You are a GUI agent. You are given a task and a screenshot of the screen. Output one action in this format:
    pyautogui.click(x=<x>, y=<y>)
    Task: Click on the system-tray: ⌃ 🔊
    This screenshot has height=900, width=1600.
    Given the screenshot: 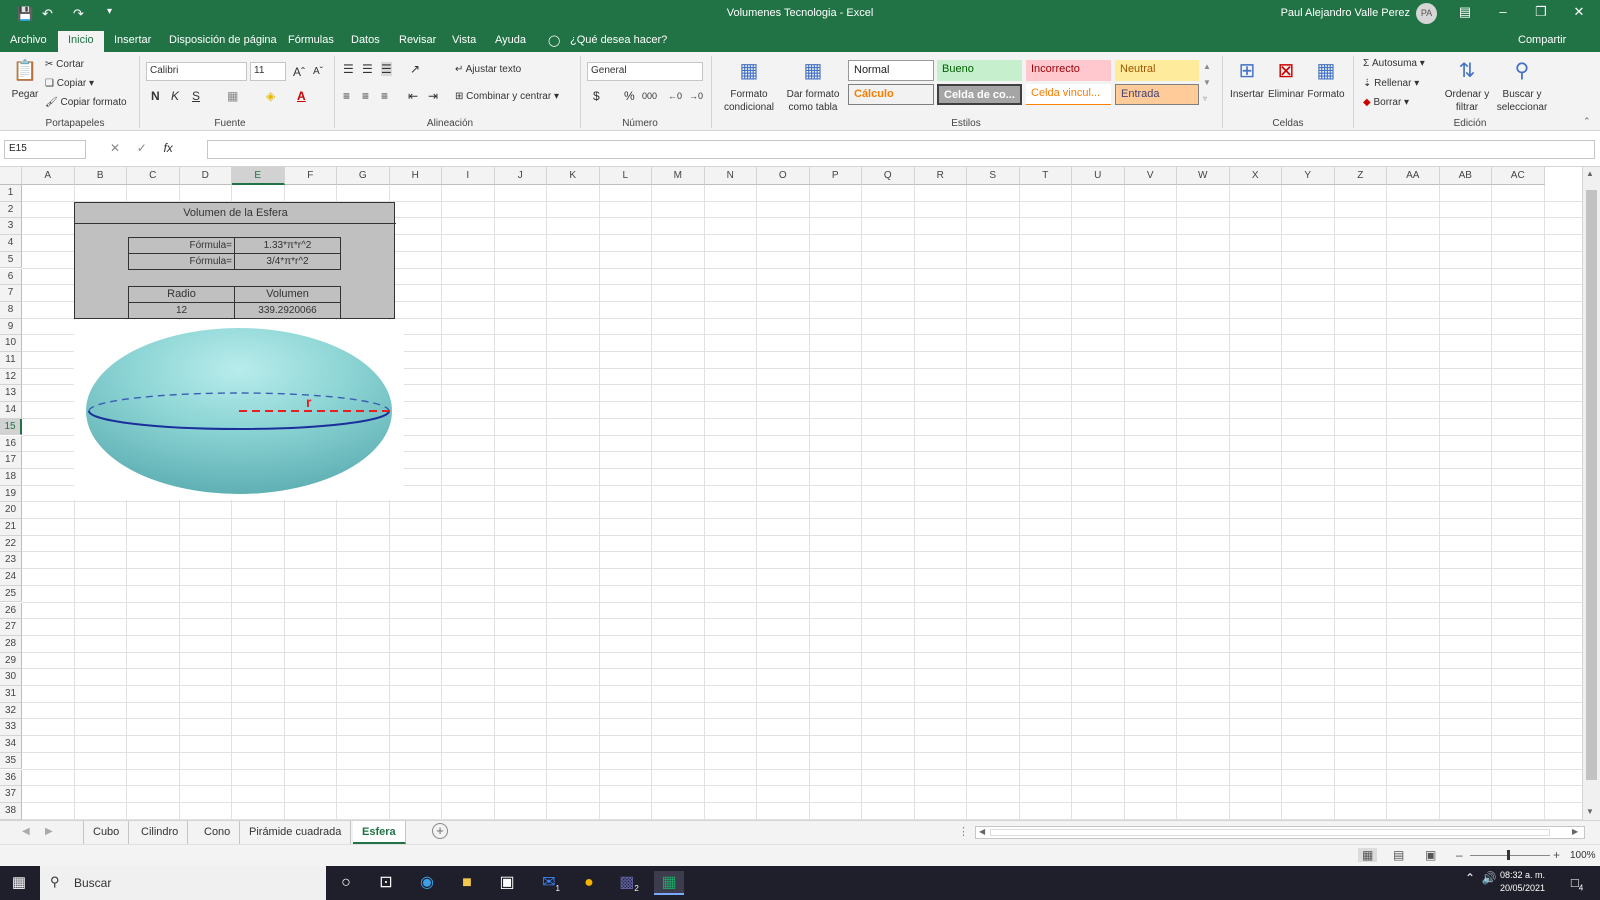 What is the action you would take?
    pyautogui.click(x=1481, y=878)
    